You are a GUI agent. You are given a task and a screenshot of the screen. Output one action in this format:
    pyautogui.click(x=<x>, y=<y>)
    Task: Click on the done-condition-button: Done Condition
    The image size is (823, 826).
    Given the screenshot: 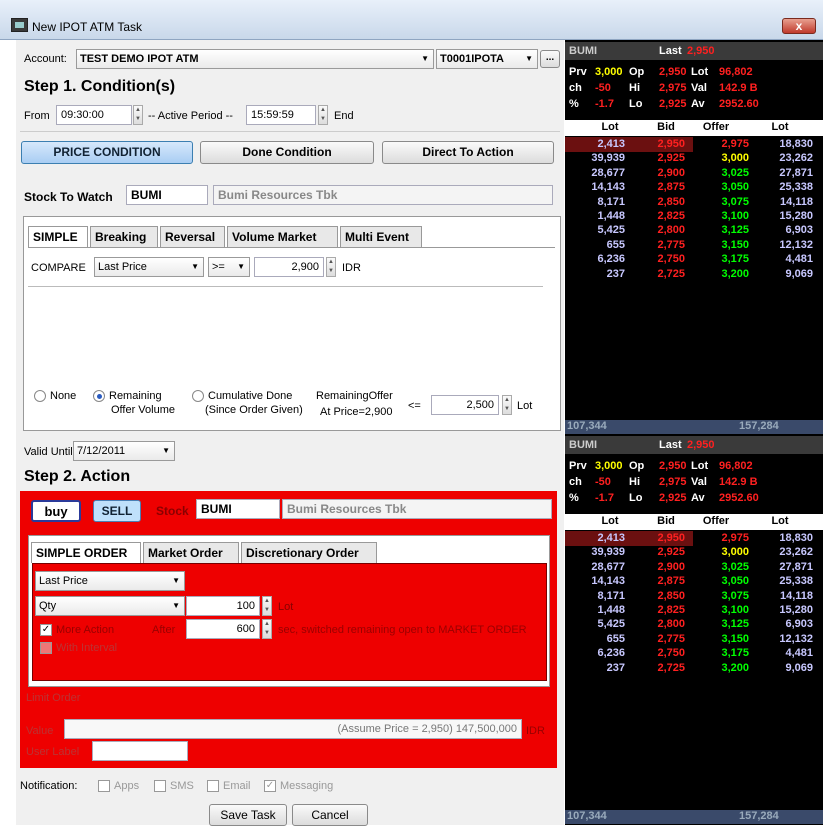 What is the action you would take?
    pyautogui.click(x=287, y=152)
    